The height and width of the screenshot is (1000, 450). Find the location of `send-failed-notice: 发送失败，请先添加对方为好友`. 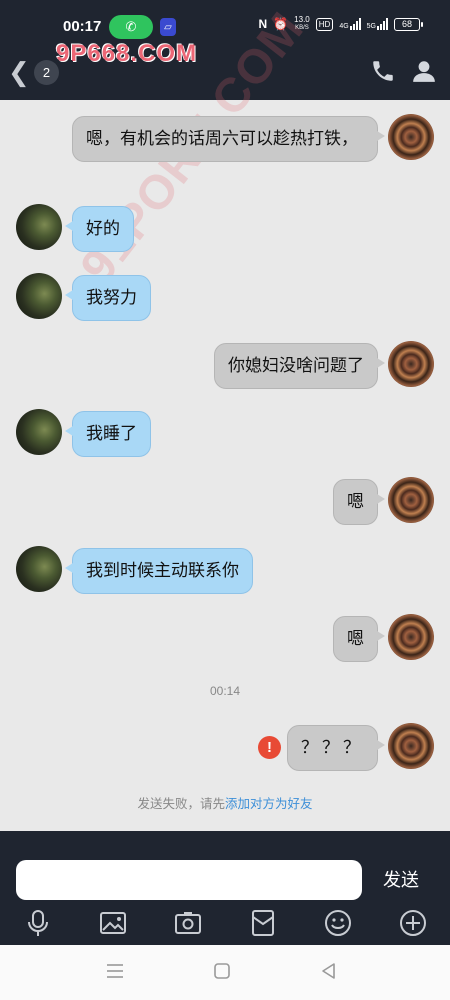

send-failed-notice: 发送失败，请先添加对方为好友 is located at coordinates (225, 802).